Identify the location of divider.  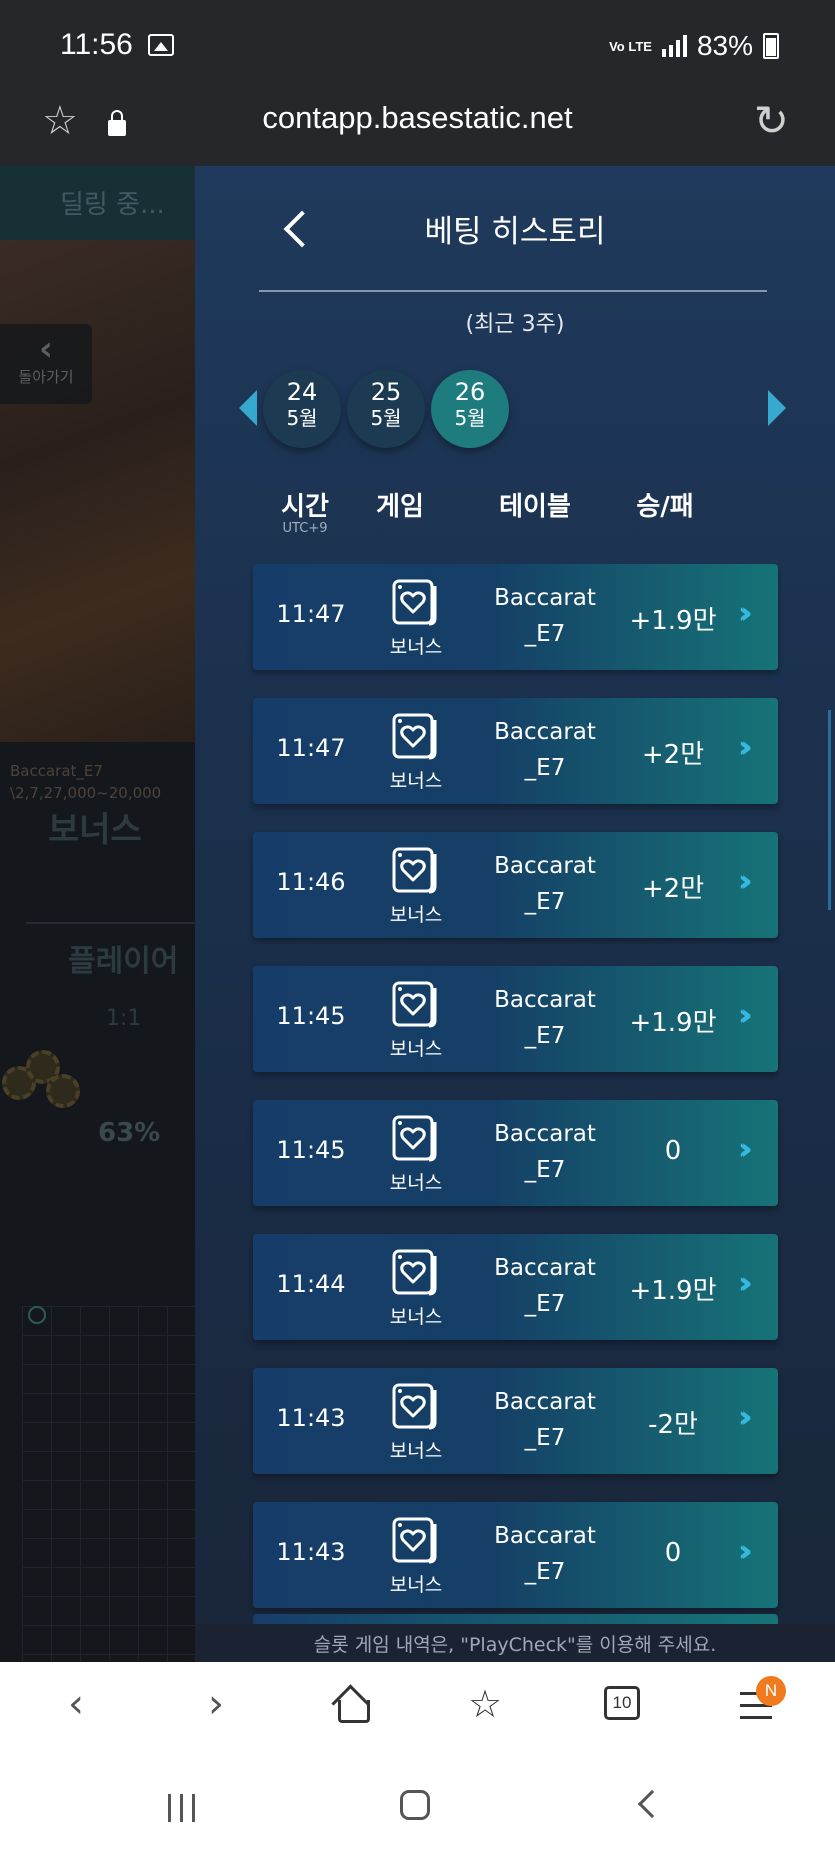
(110, 923).